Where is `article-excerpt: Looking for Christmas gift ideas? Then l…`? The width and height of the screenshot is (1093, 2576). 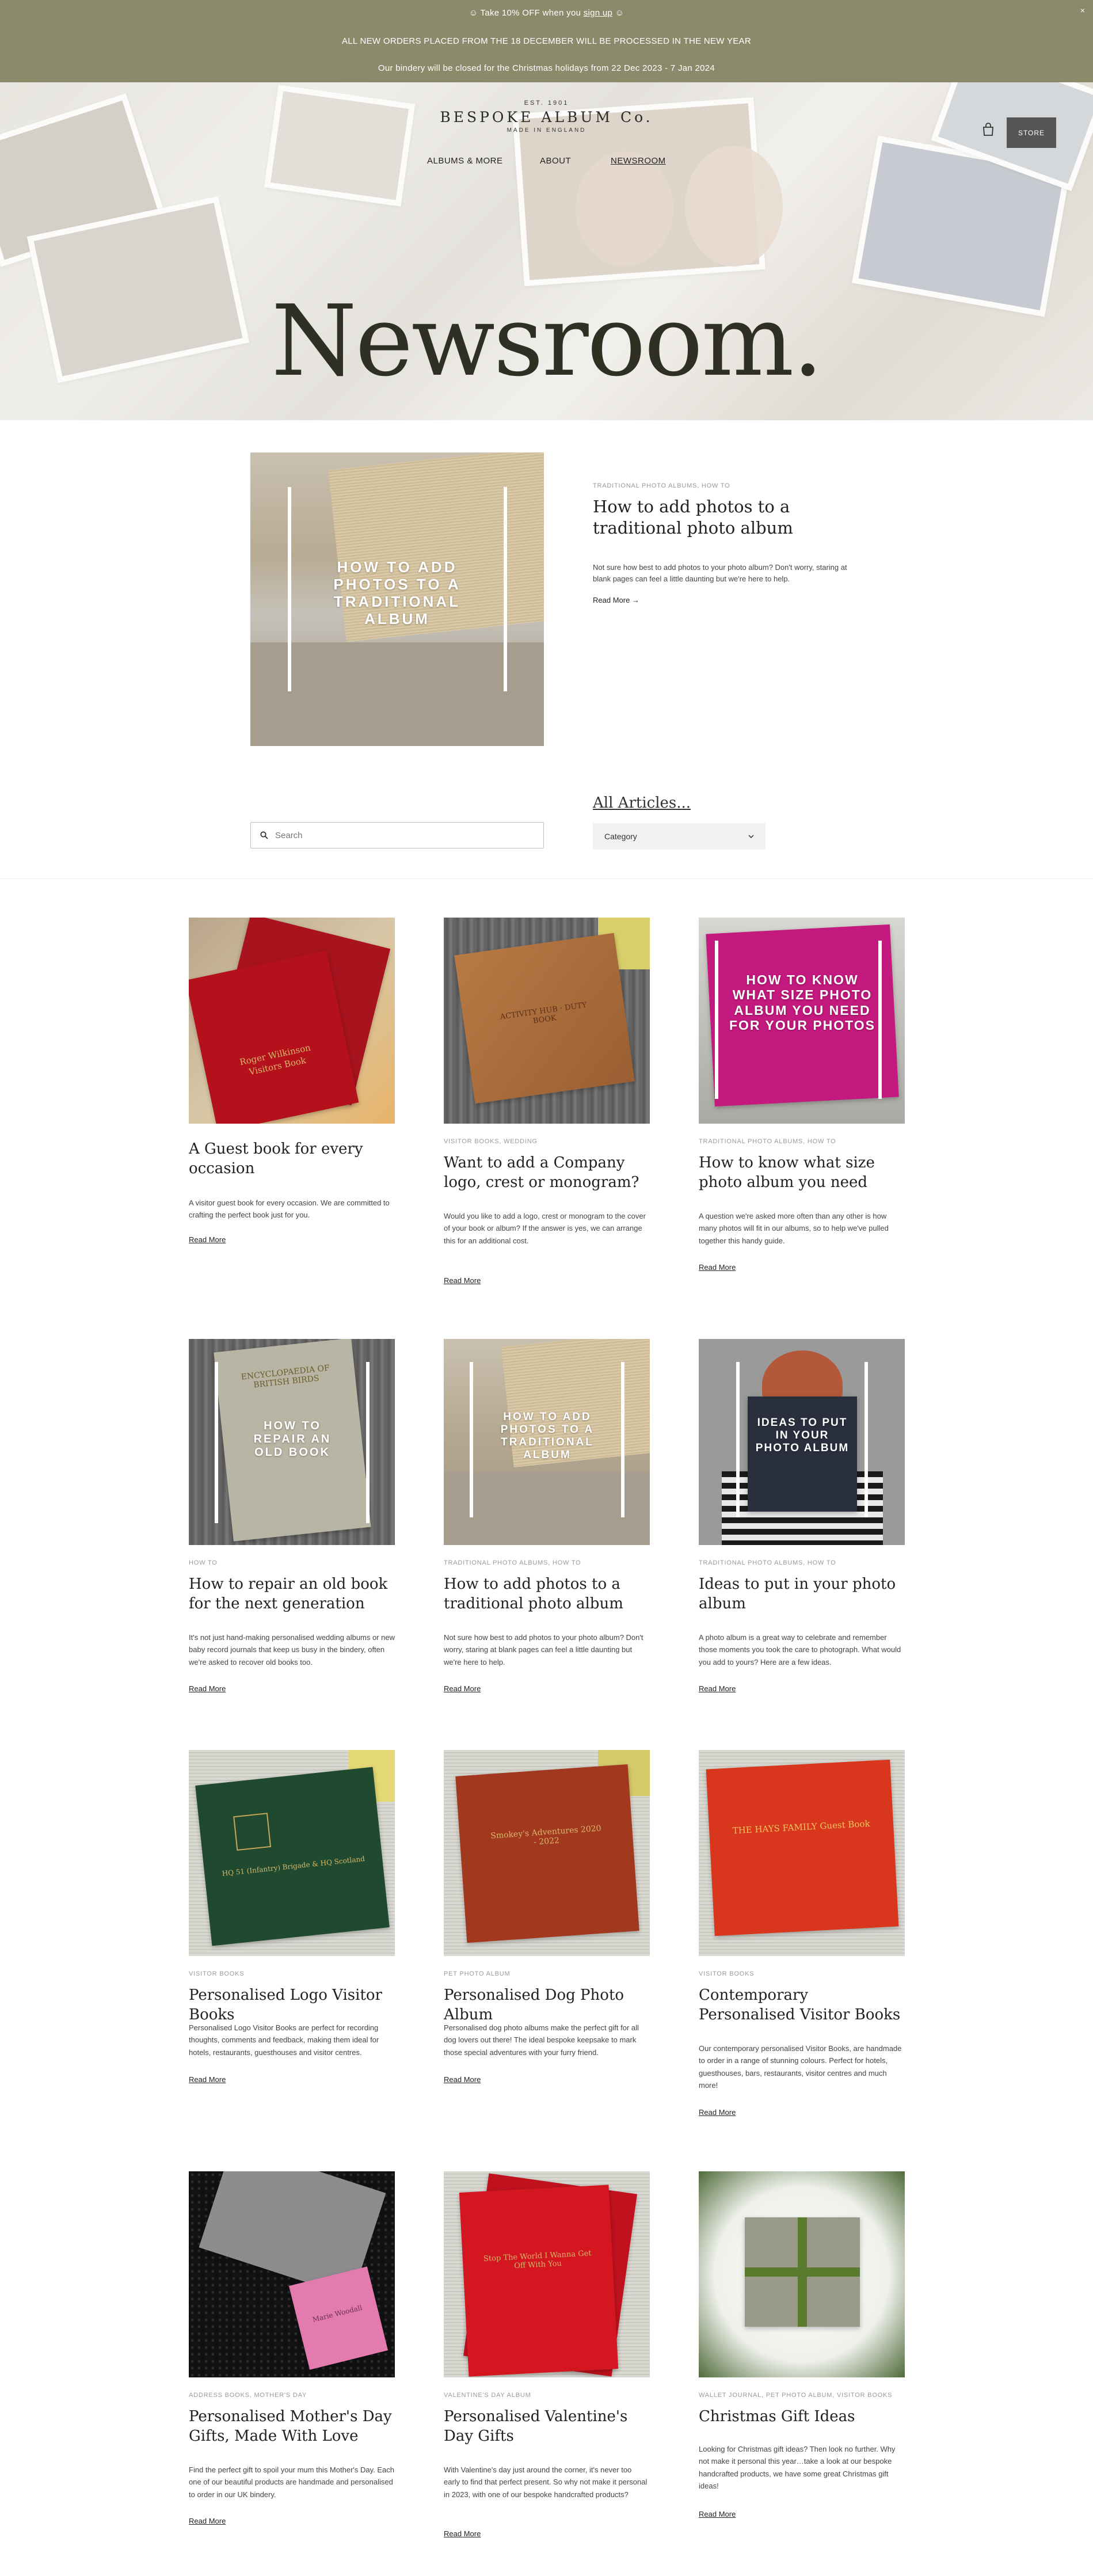
article-excerpt: Looking for Christmas gift ideas? Then l… is located at coordinates (797, 2468).